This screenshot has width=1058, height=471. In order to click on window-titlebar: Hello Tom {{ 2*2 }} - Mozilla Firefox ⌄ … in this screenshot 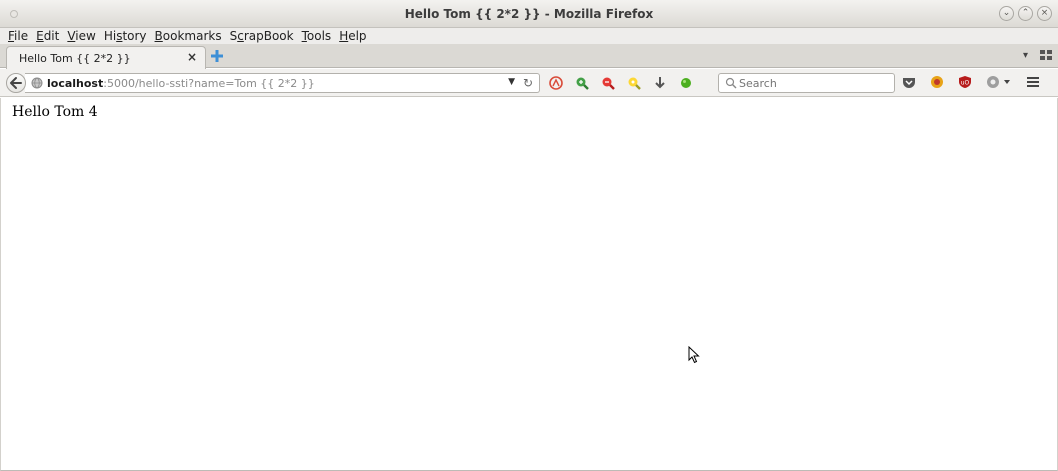, I will do `click(529, 14)`.